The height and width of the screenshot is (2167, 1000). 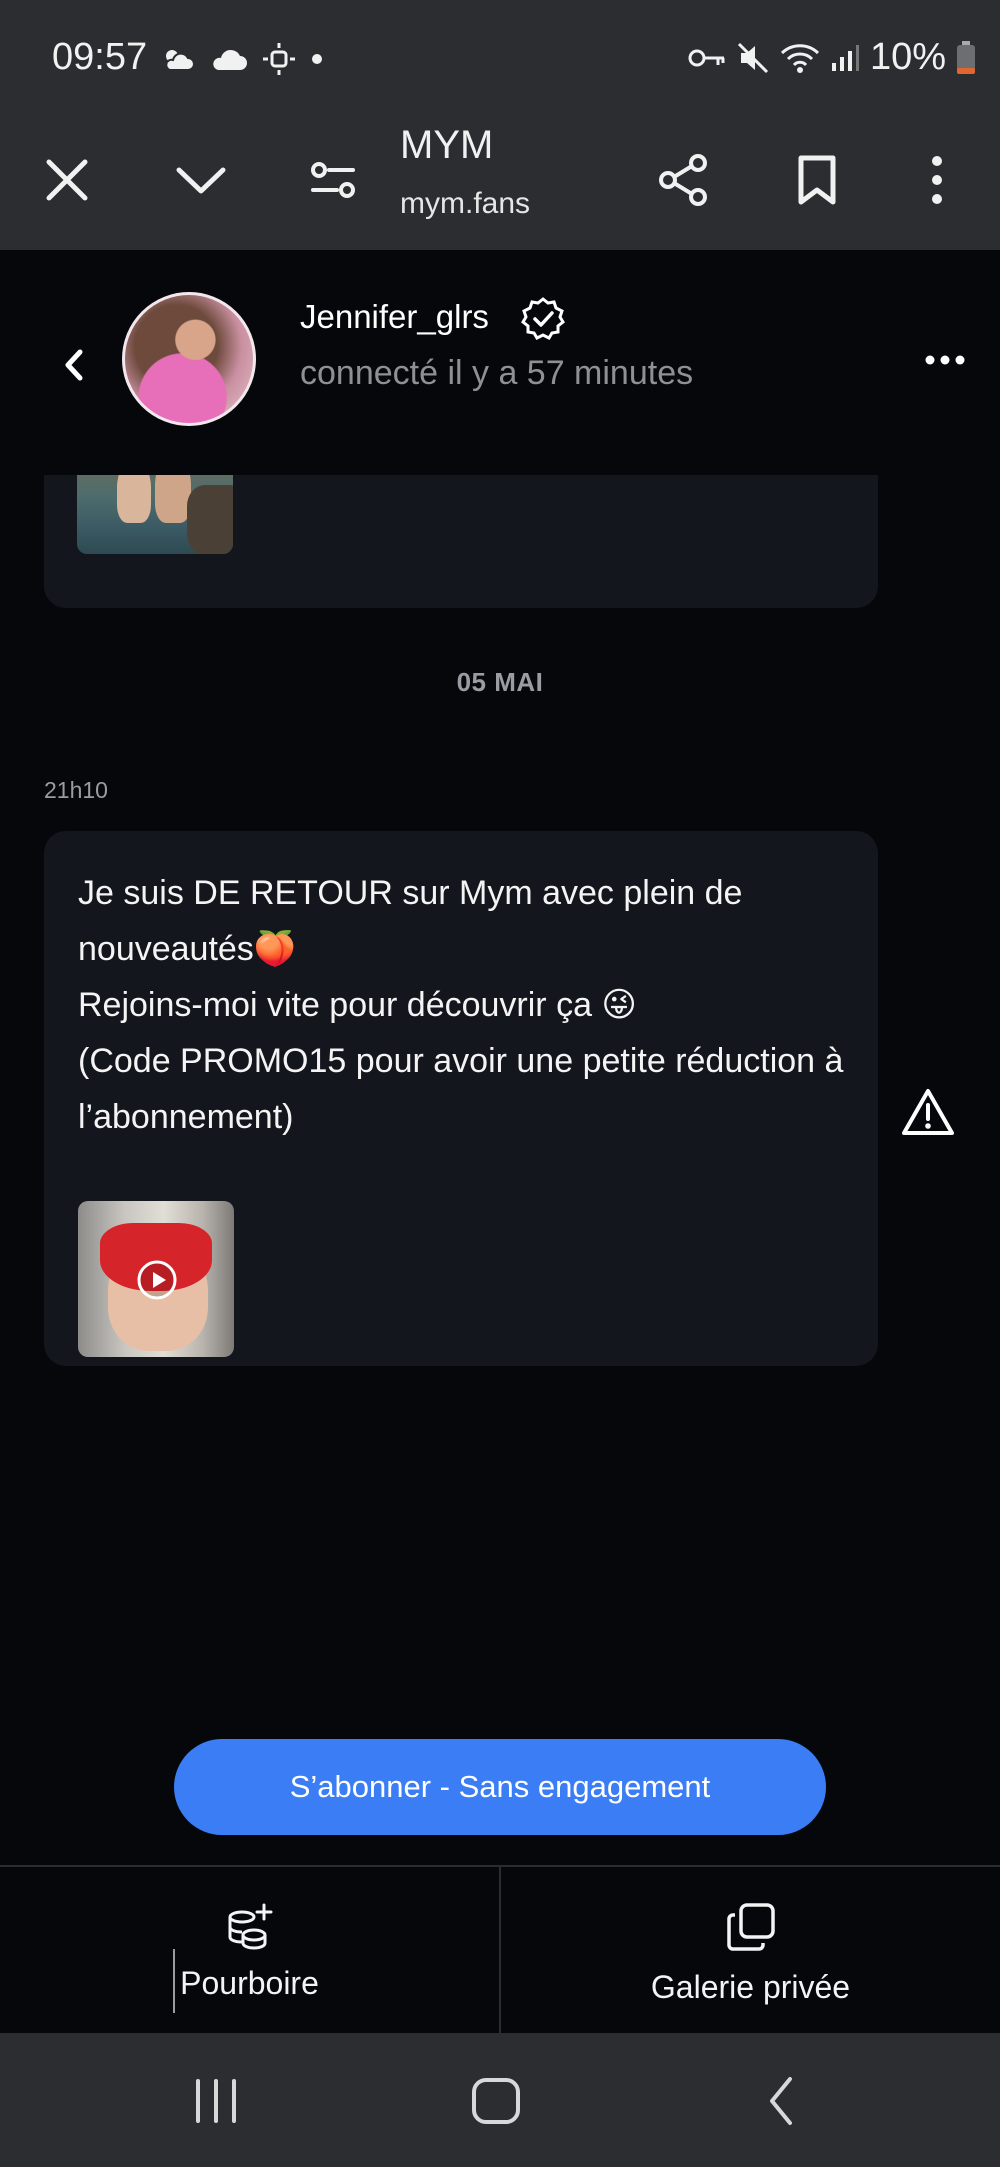 I want to click on gallery-label: Galerie privée, so click(x=750, y=1987).